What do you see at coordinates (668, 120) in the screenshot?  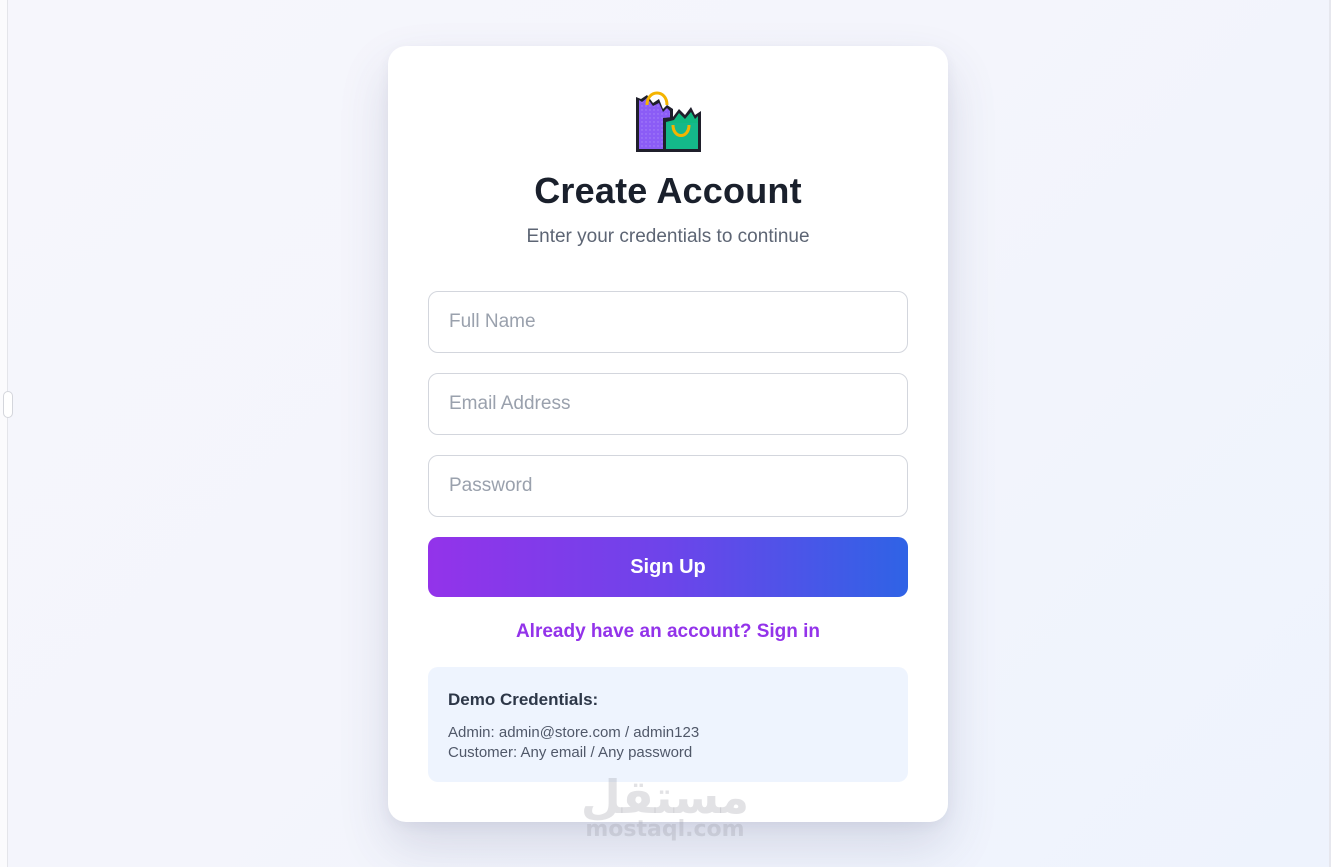 I see `shopping-bags-icon` at bounding box center [668, 120].